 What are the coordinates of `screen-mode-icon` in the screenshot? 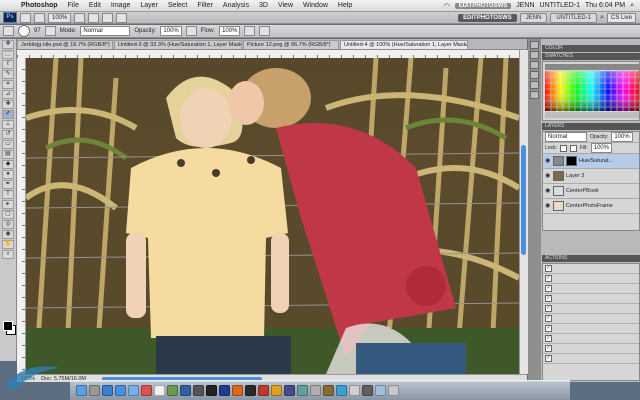 It's located at (122, 17).